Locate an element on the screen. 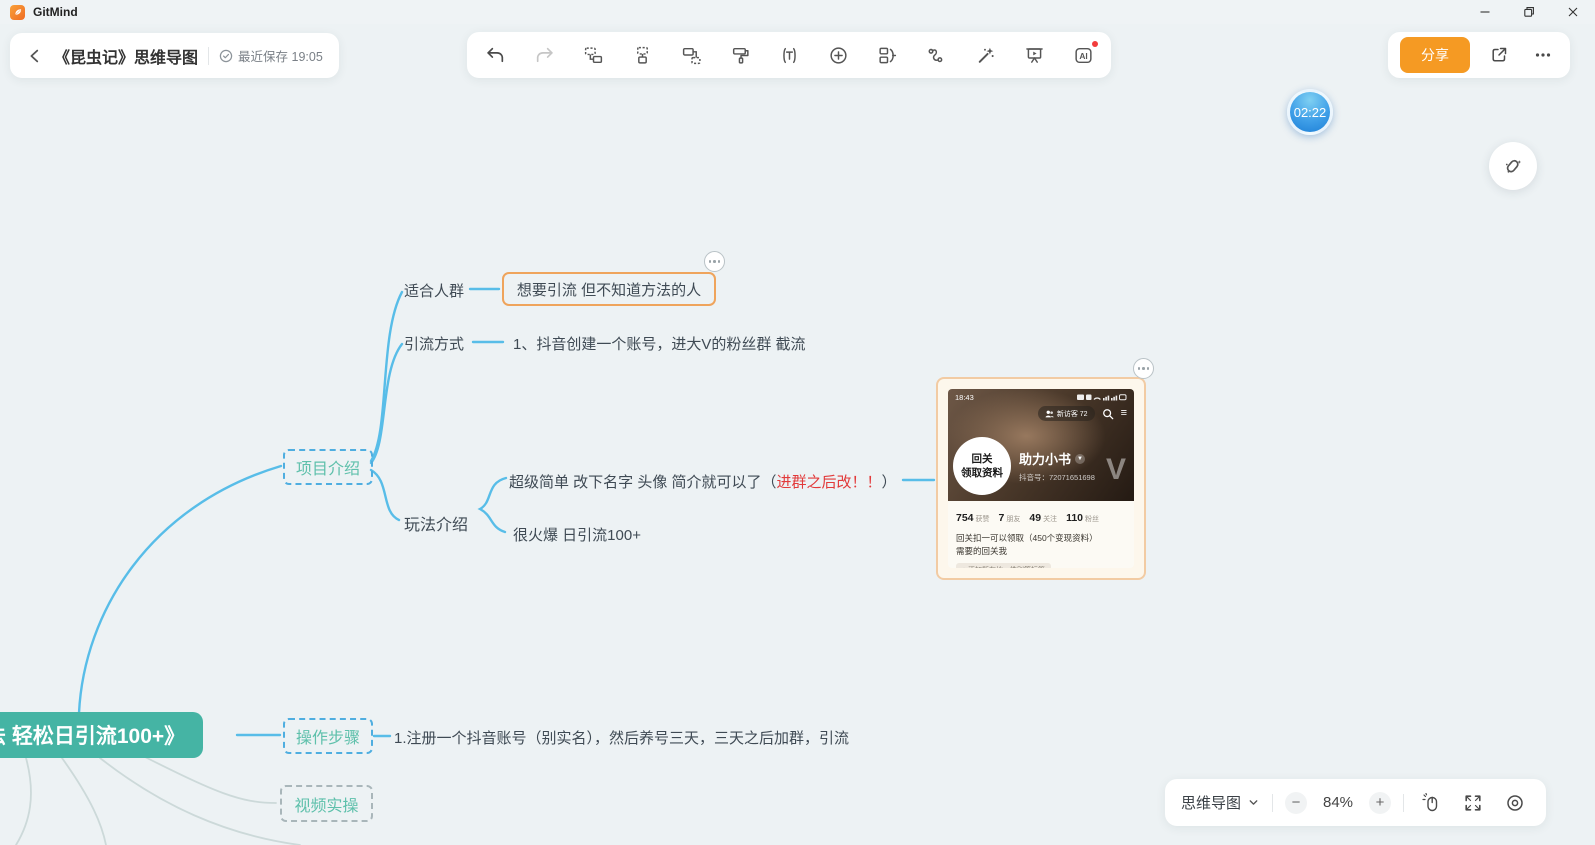 This screenshot has width=1595, height=845. summary-icon is located at coordinates (887, 55).